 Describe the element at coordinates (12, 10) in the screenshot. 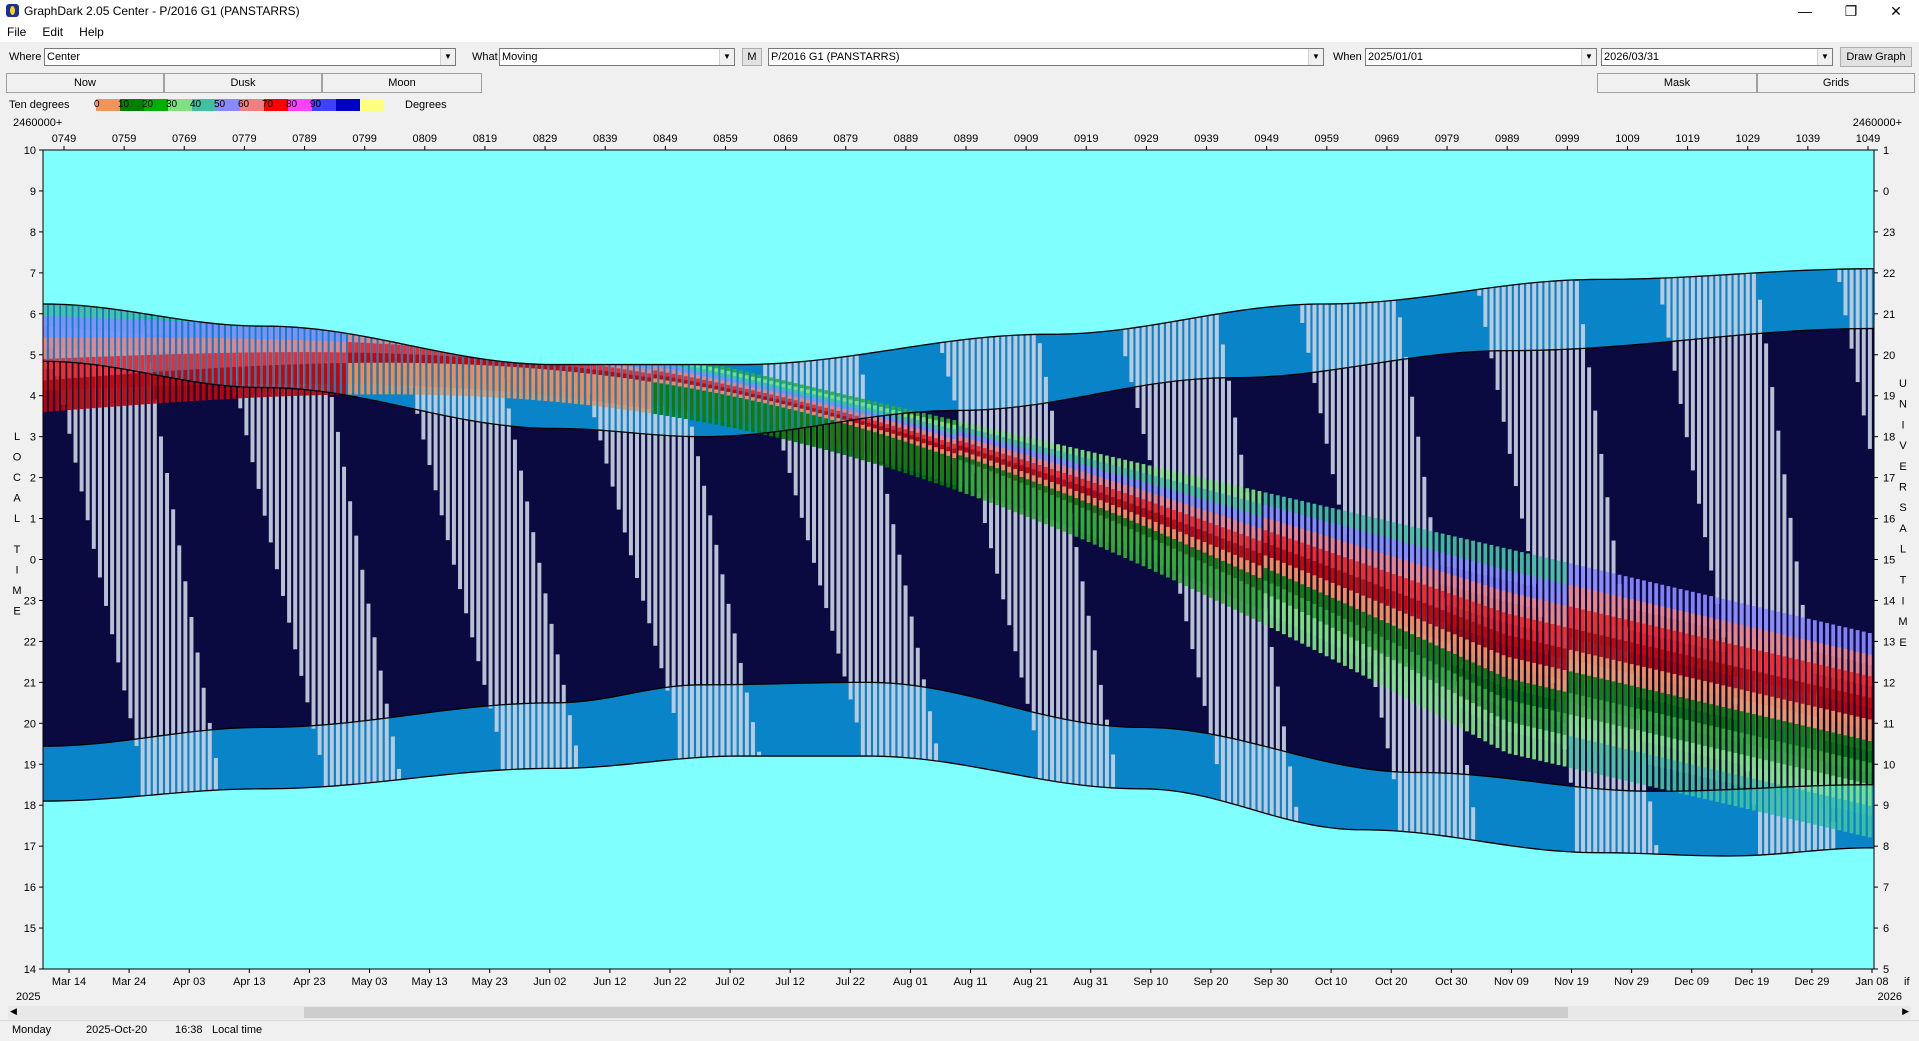

I see `app-icon` at that location.